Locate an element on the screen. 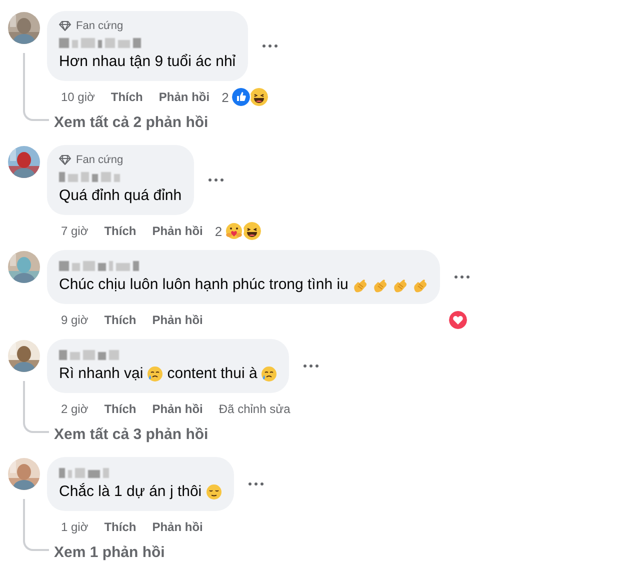 The width and height of the screenshot is (642, 566). heart-icon is located at coordinates (458, 320).